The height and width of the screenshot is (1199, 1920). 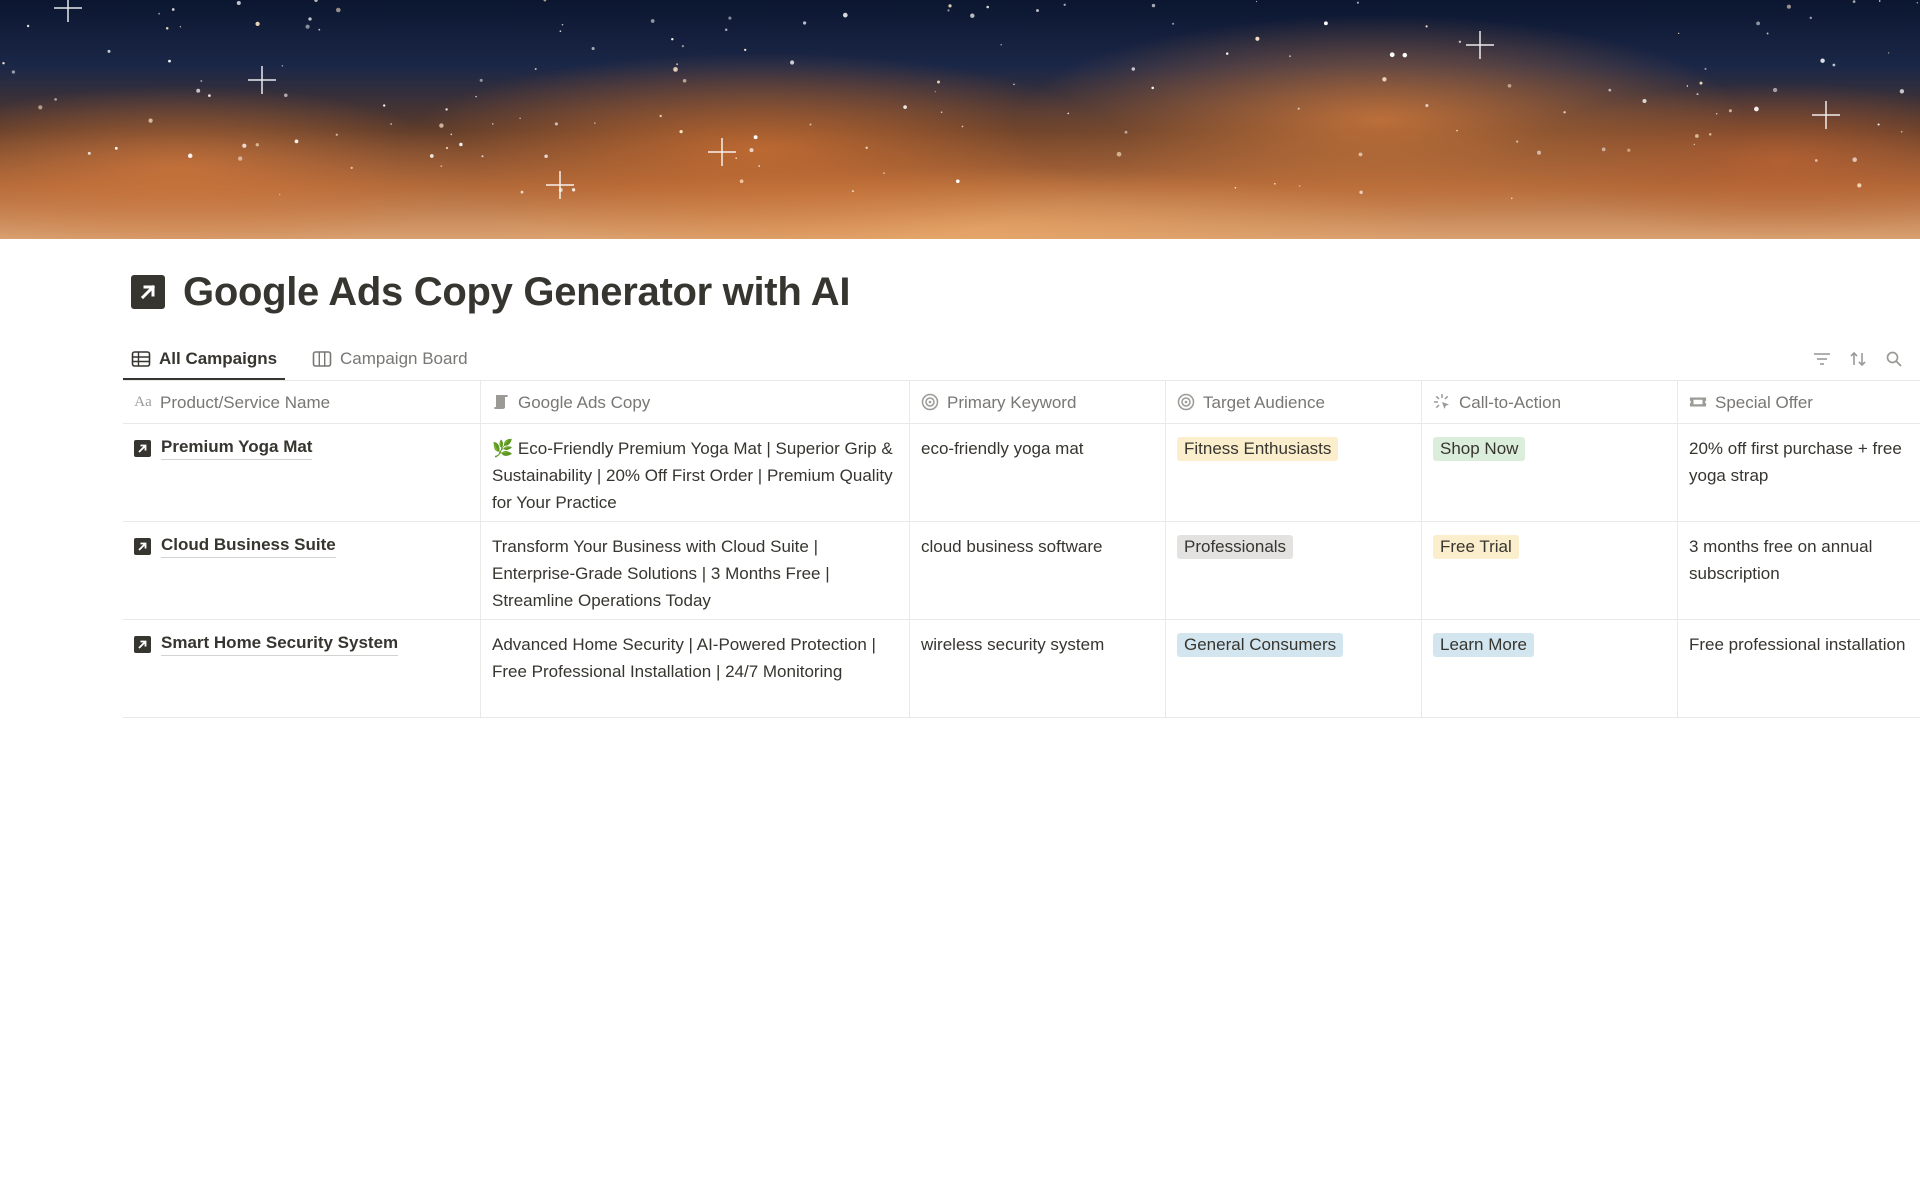 What do you see at coordinates (1550, 570) in the screenshot?
I see `cta-cell: Free Trial` at bounding box center [1550, 570].